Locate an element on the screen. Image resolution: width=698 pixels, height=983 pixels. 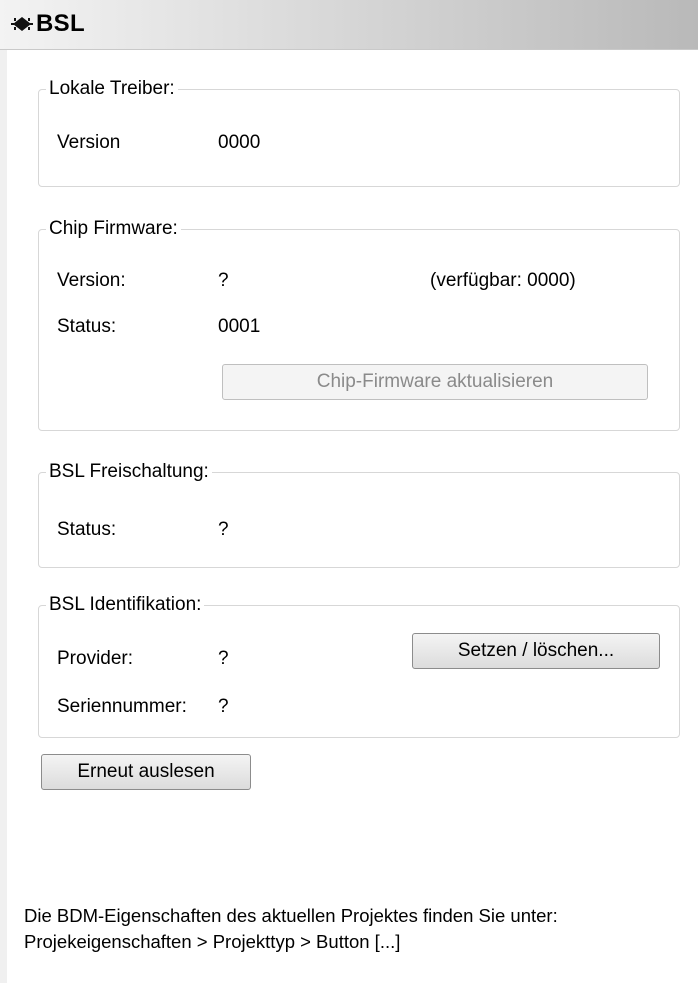
bsl-unlock-group: BSL Freischaltung: Status: ? is located at coordinates (359, 514).